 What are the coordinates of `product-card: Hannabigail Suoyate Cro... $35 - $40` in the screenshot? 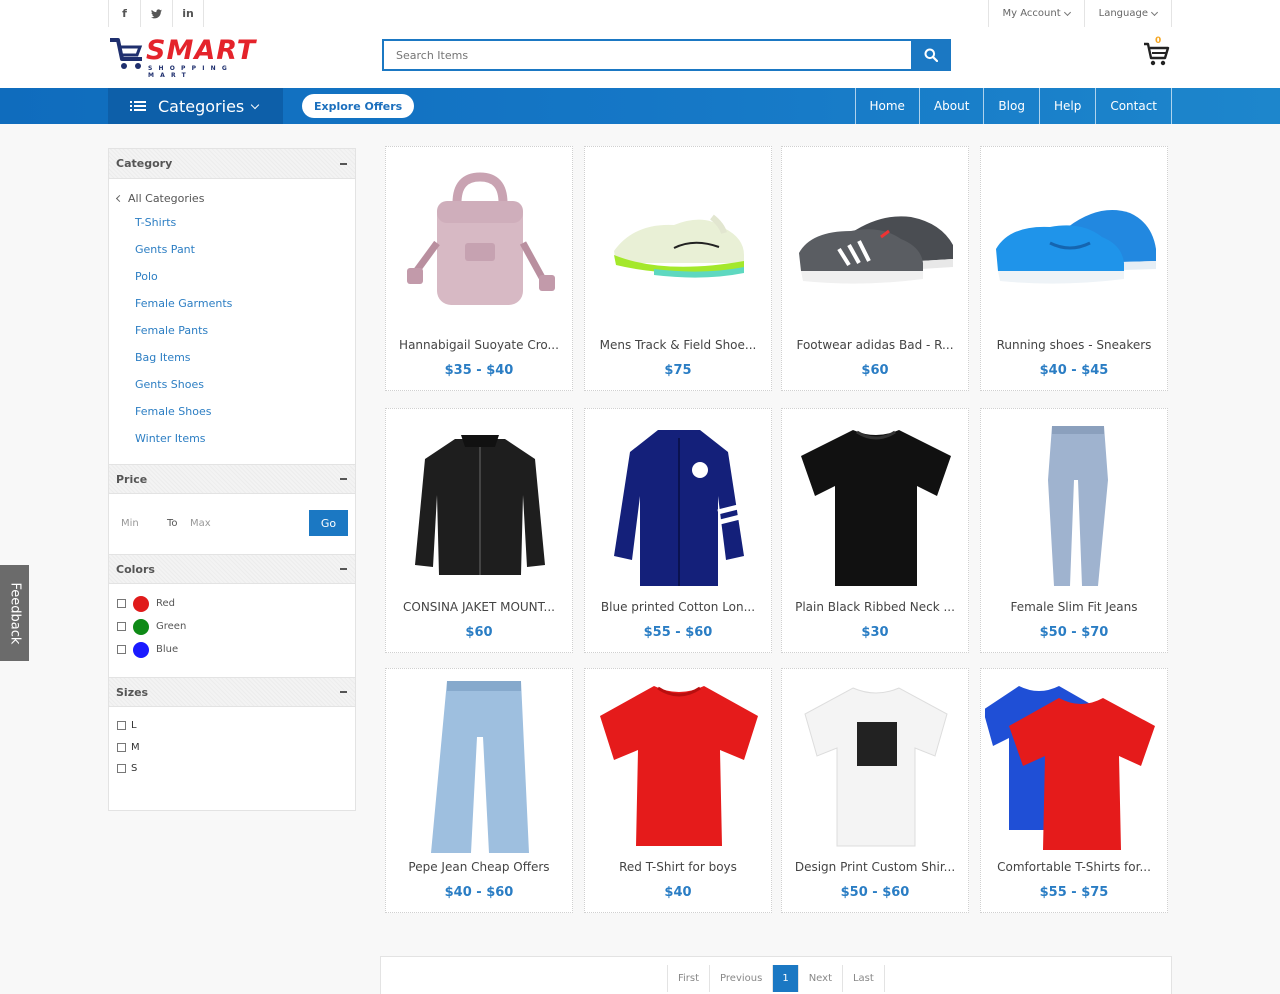 It's located at (479, 268).